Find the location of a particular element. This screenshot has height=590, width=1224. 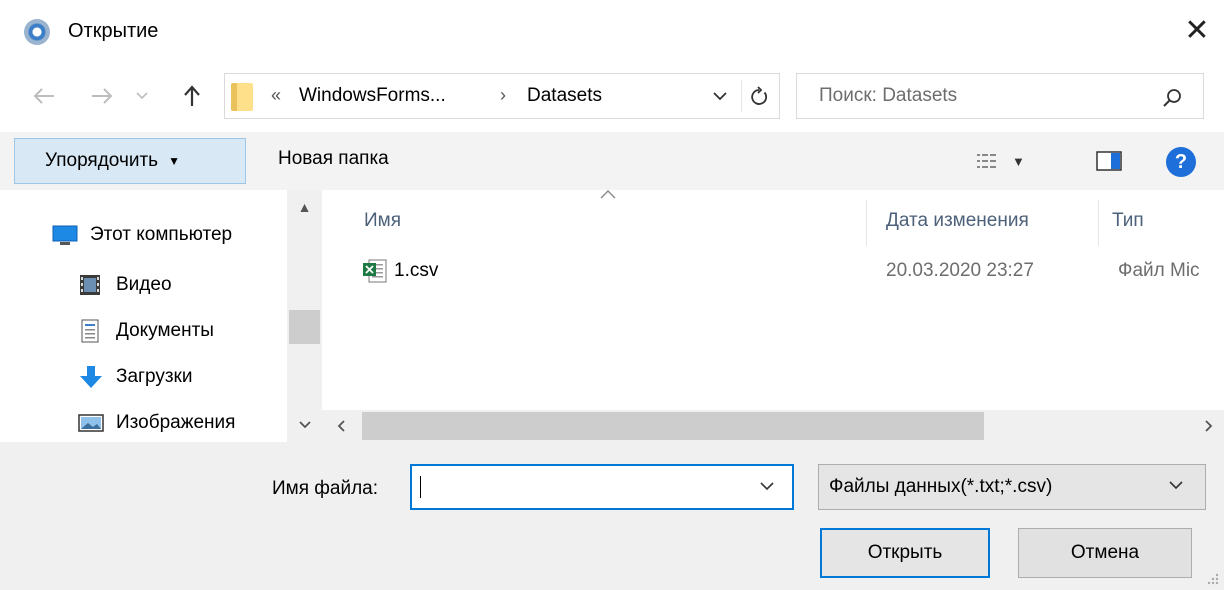

organize-button: Упорядочить ▼ is located at coordinates (130, 161).